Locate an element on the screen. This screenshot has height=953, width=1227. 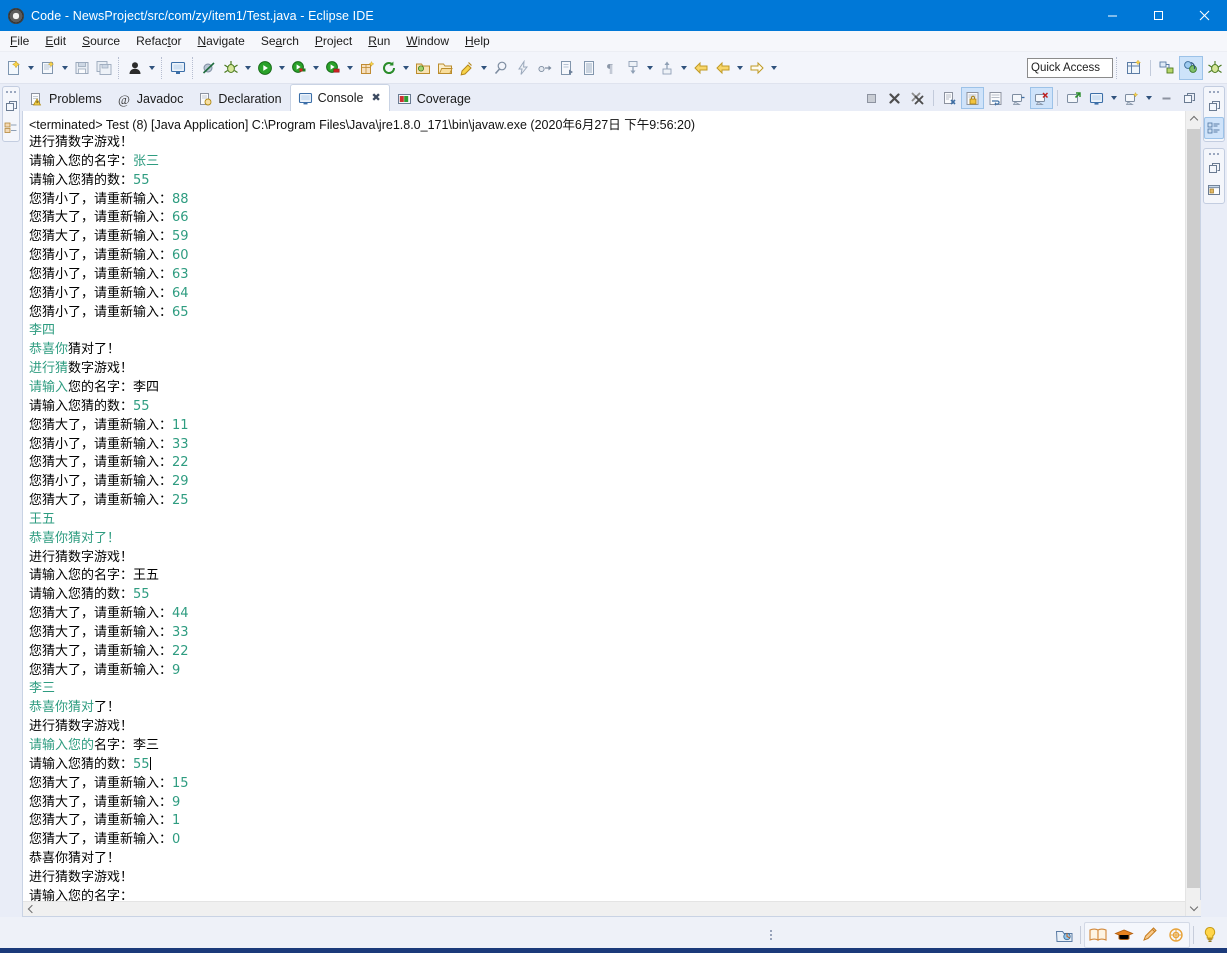
remove-launch-icon is located at coordinates (894, 98).